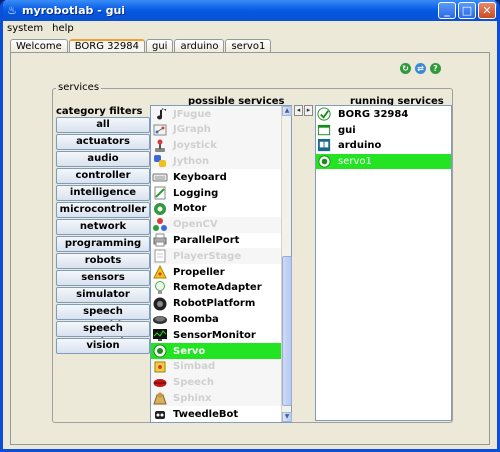 Image resolution: width=500 pixels, height=452 pixels. What do you see at coordinates (487, 10) in the screenshot?
I see `close-button: ✕` at bounding box center [487, 10].